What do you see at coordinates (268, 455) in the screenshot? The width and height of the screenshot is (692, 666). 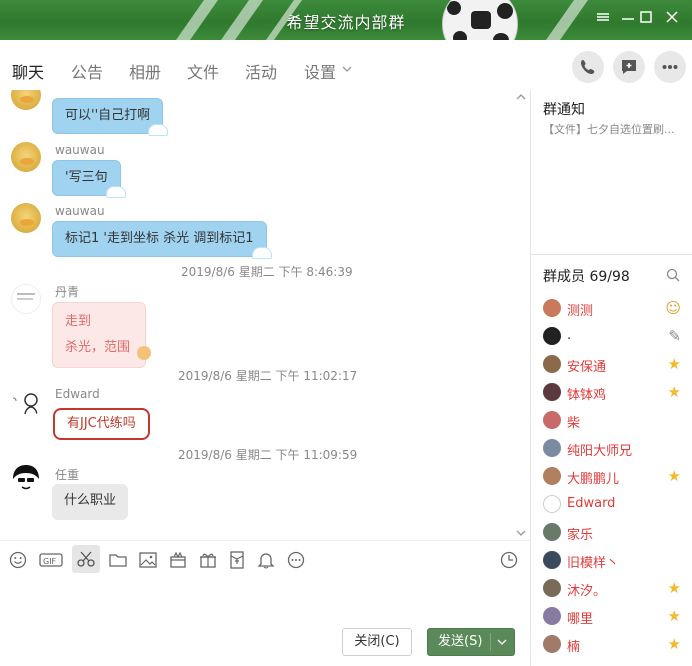 I see `timestamp: 2019/8/6 星期二 下午 11:09:59` at bounding box center [268, 455].